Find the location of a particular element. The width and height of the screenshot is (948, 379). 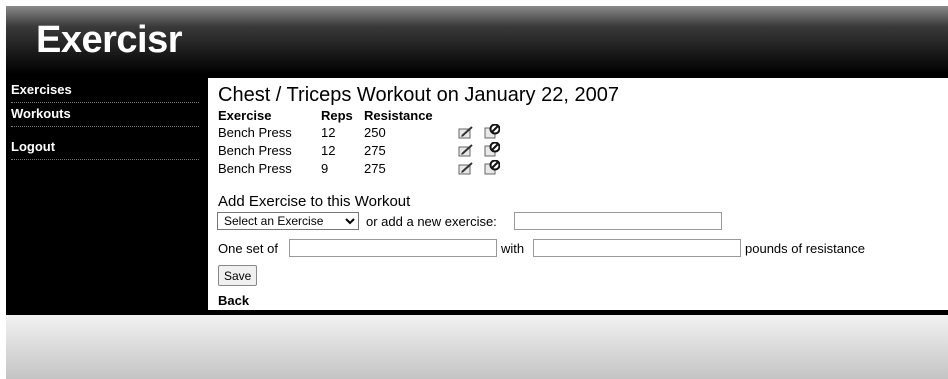

sidebar-item-logout: Logout is located at coordinates (105, 149).